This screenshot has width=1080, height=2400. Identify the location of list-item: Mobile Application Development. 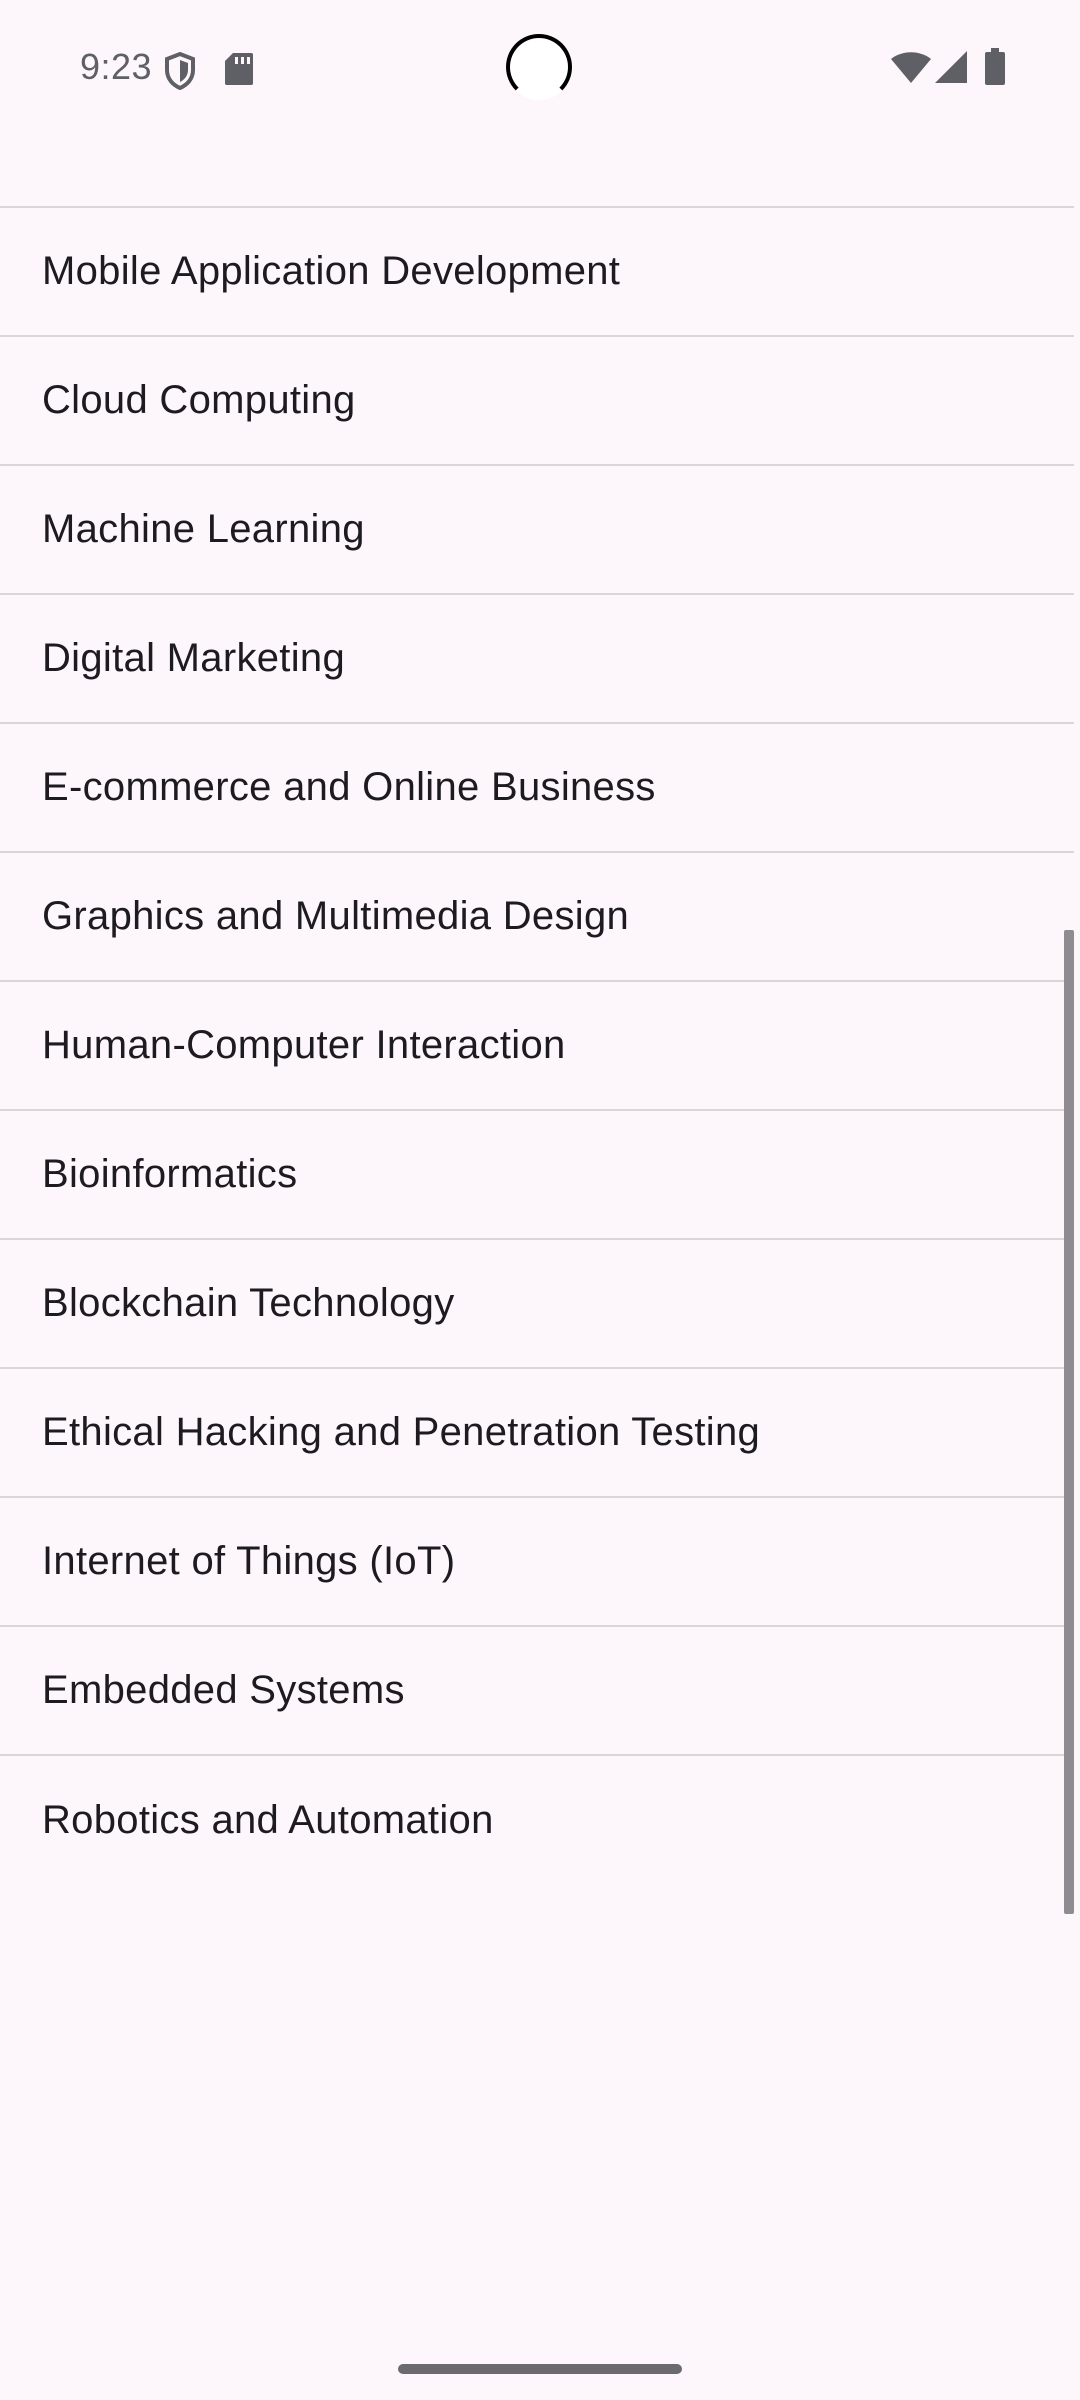
(537, 272).